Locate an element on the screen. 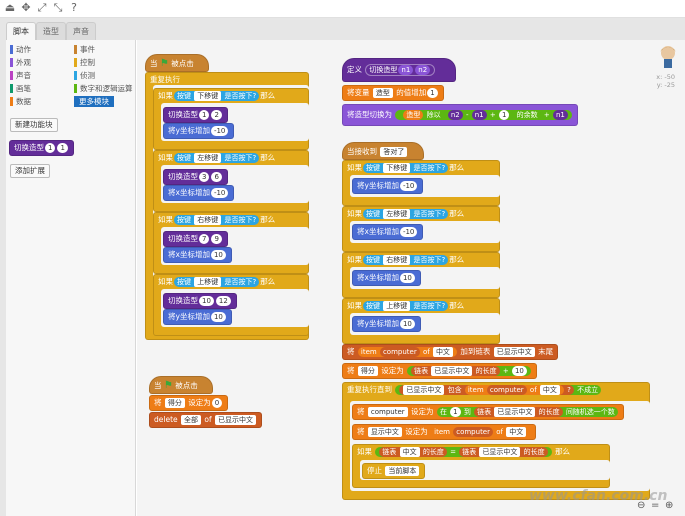 Image resolution: width=685 pixels, height=516 pixels. var-dropdown: 显示中文 is located at coordinates (384, 432).